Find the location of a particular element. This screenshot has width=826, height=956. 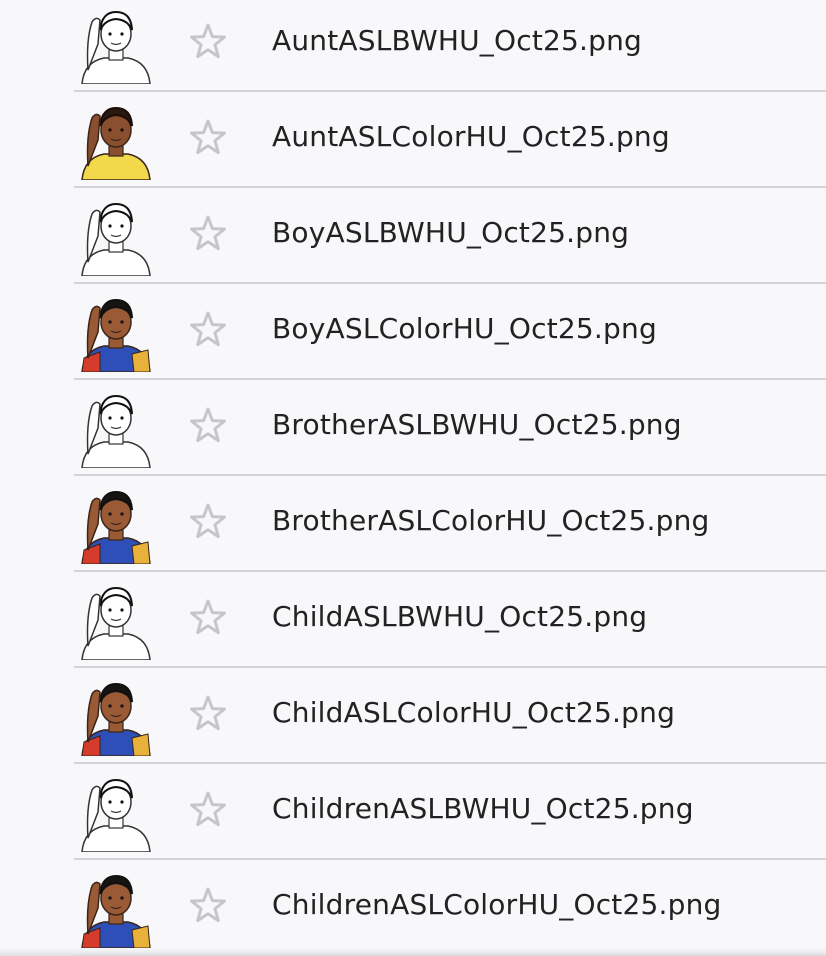

file-row: AuntASLColorHU_Oct25.png is located at coordinates (413, 140).